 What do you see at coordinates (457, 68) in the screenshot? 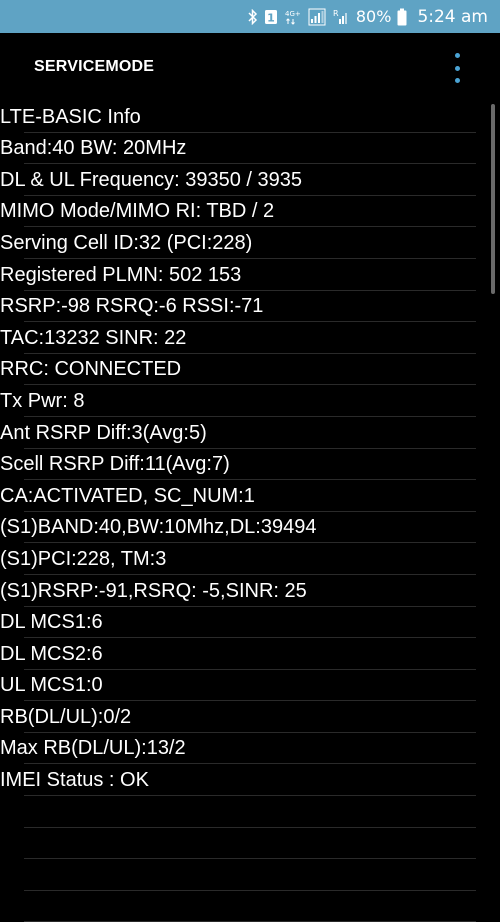
I see `overflow-menu-icon` at bounding box center [457, 68].